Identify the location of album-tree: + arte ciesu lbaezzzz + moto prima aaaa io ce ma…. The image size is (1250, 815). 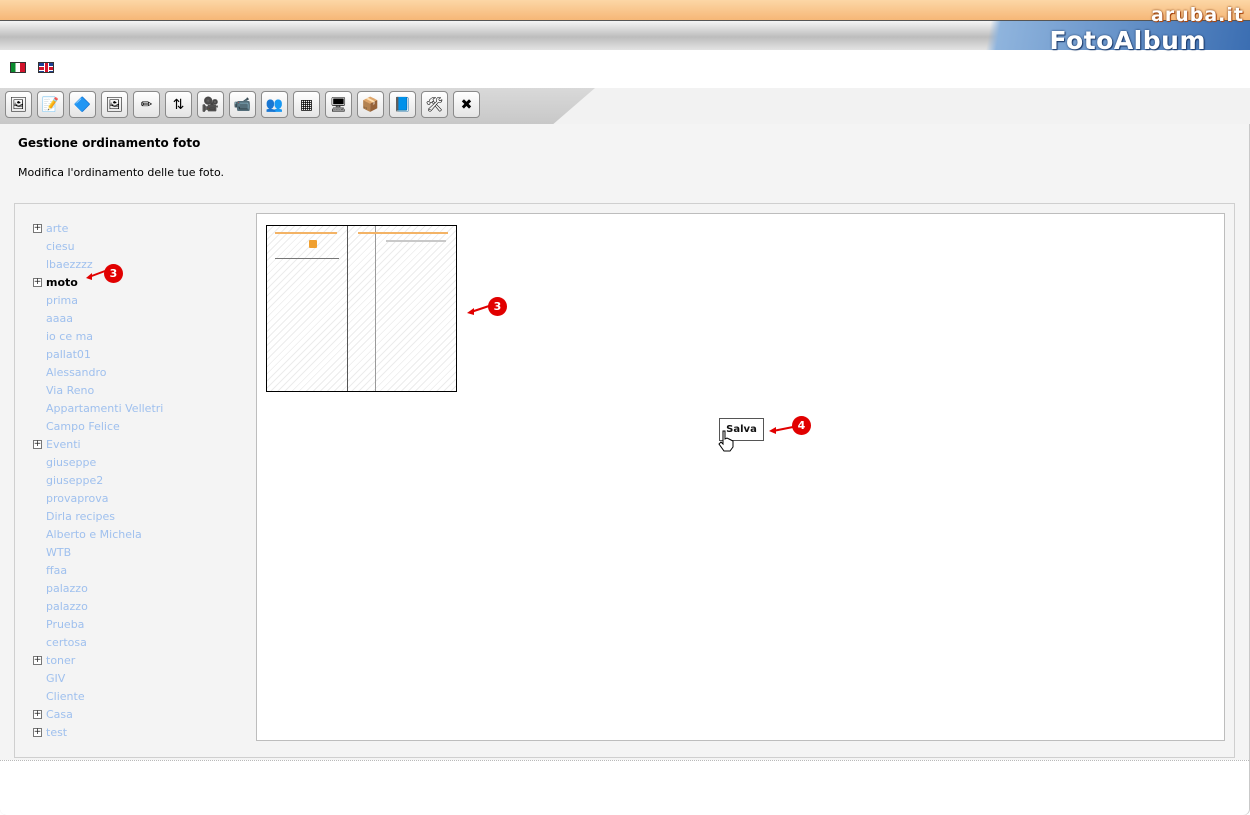
(138, 480).